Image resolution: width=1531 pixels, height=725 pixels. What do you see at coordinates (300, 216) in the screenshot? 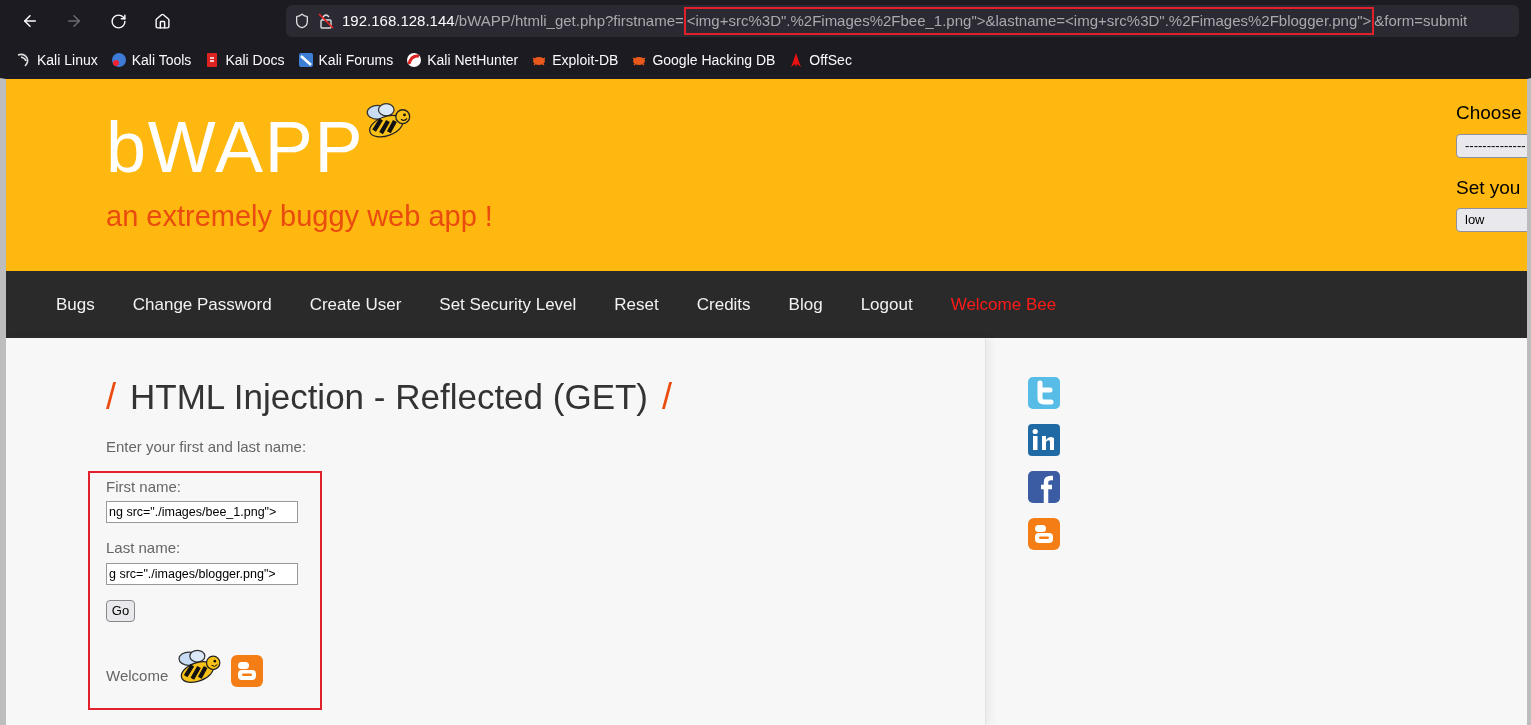
I see `site-tagline: an extremely buggy web app !` at bounding box center [300, 216].